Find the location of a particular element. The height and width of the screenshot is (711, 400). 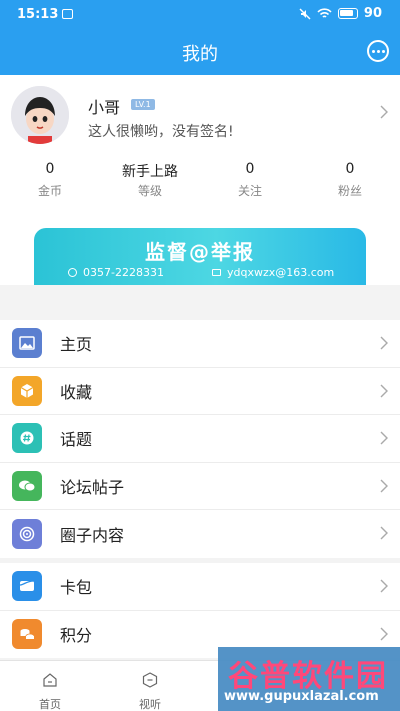

tab-label: 首页 is located at coordinates (50, 704).